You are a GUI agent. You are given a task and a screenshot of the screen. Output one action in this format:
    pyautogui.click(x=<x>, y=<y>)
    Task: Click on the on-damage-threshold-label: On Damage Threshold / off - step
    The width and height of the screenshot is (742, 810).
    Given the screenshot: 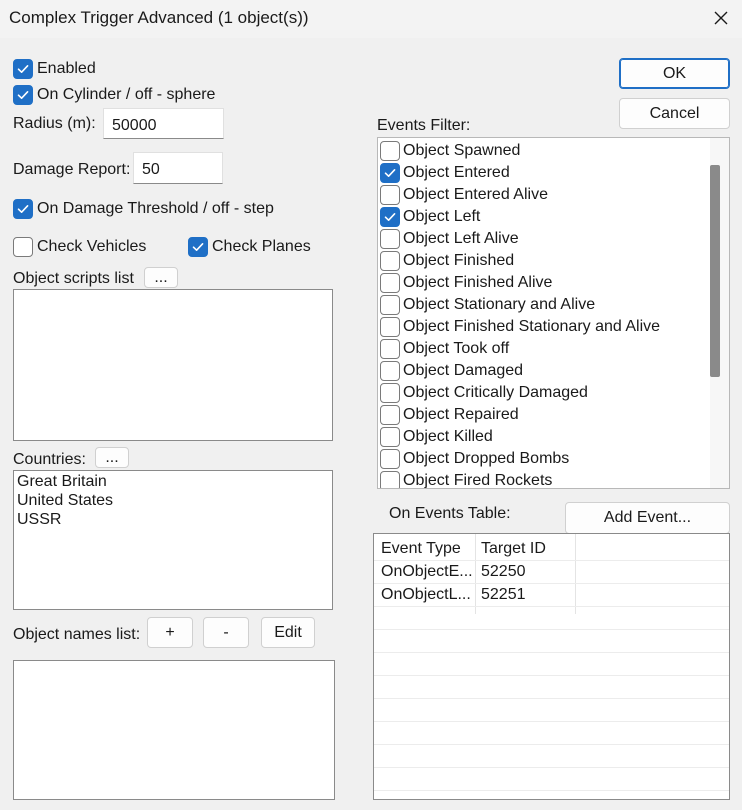 What is the action you would take?
    pyautogui.click(x=155, y=208)
    